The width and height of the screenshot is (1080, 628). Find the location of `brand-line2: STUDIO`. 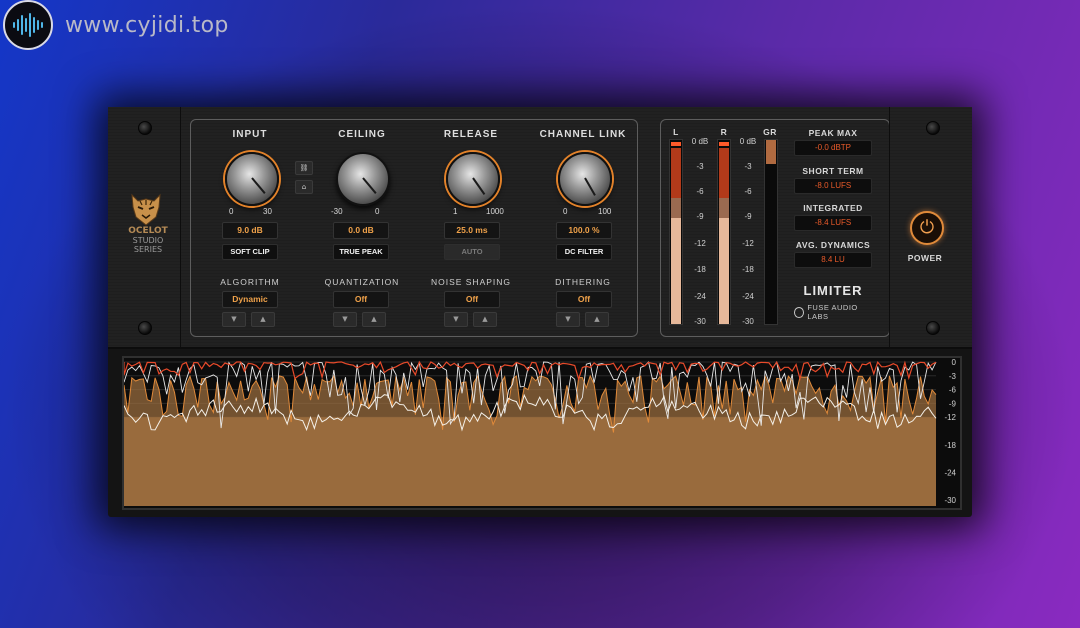

brand-line2: STUDIO is located at coordinates (148, 240).